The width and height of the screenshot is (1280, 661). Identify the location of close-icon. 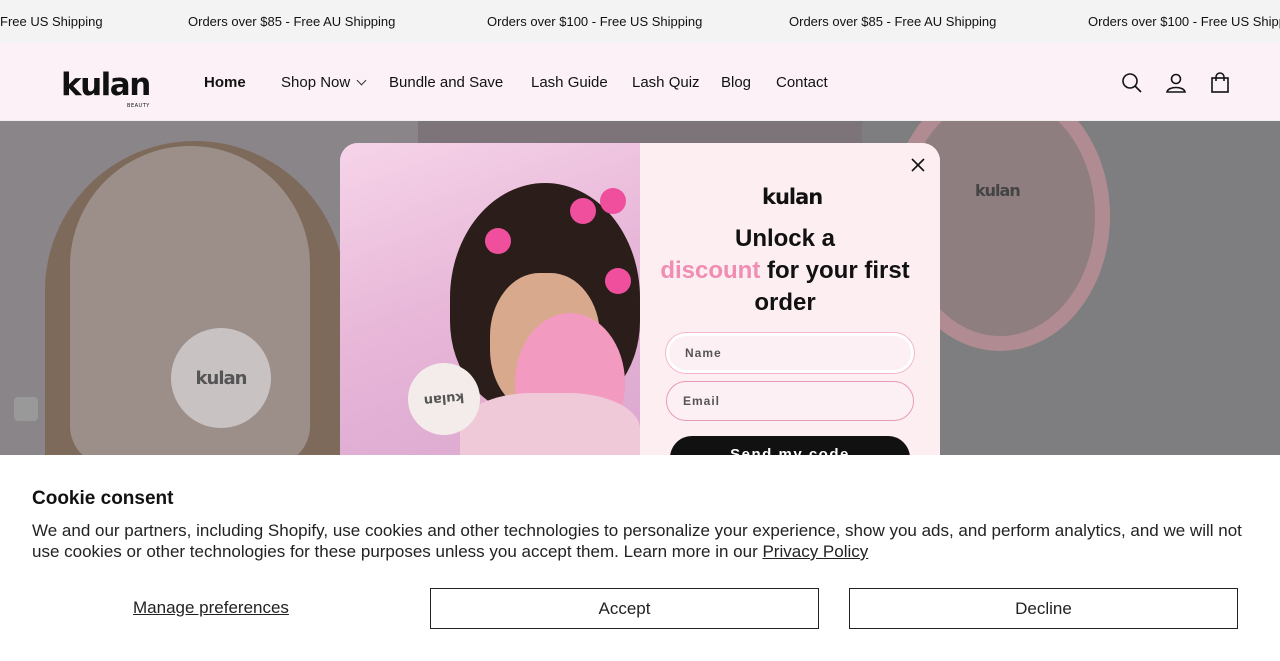
(918, 165).